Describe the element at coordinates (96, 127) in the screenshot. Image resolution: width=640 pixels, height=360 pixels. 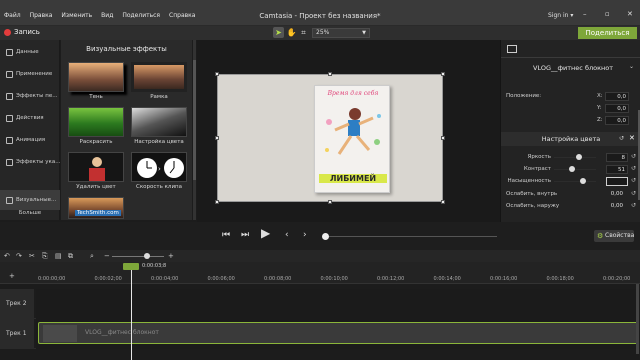
I see `effect-colorize: Раскрасить` at that location.